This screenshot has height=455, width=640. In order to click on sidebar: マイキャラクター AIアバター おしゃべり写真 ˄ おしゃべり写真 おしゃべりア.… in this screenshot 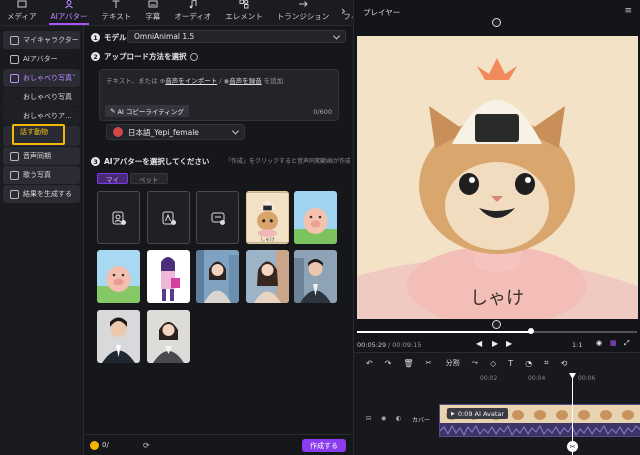, I will do `click(42, 240)`.